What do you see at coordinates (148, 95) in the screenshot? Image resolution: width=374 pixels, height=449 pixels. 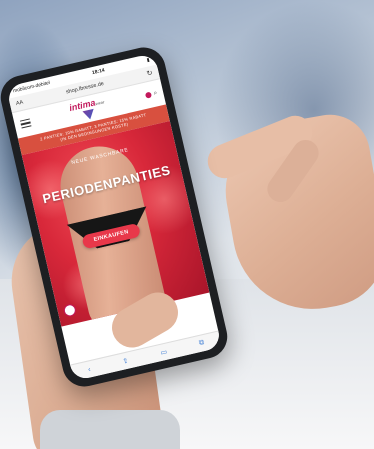 I see `wishlist-icon` at bounding box center [148, 95].